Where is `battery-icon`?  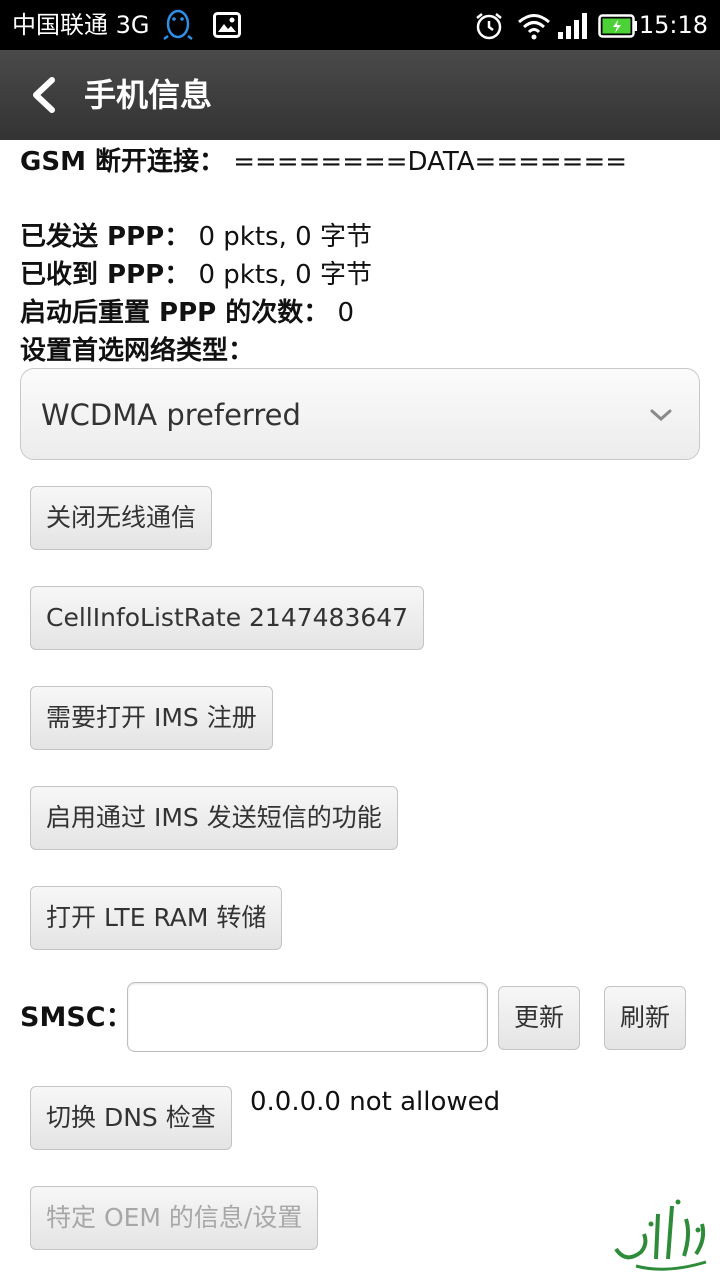
battery-icon is located at coordinates (618, 28).